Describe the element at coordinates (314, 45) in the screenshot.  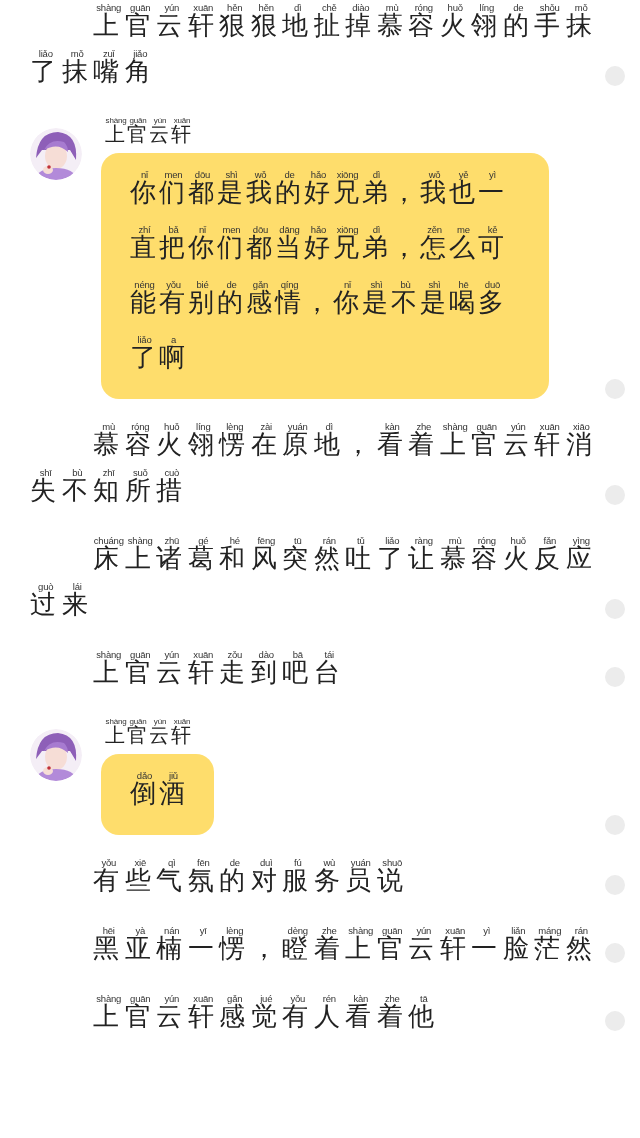
I see `narration-text: 上 shàng 官 guān 云 yún 轩 xuān 狠 hěn 狠 hěn 地 dì 扯 chě 掉 diào 慕 mù 容 róng 火 huǒ 翎 líng 的 de 手 shǒu 抹 mǒ 了 liǎo 抹 mǒ 嘴 zuǐ 角 jiǎo` at that location.